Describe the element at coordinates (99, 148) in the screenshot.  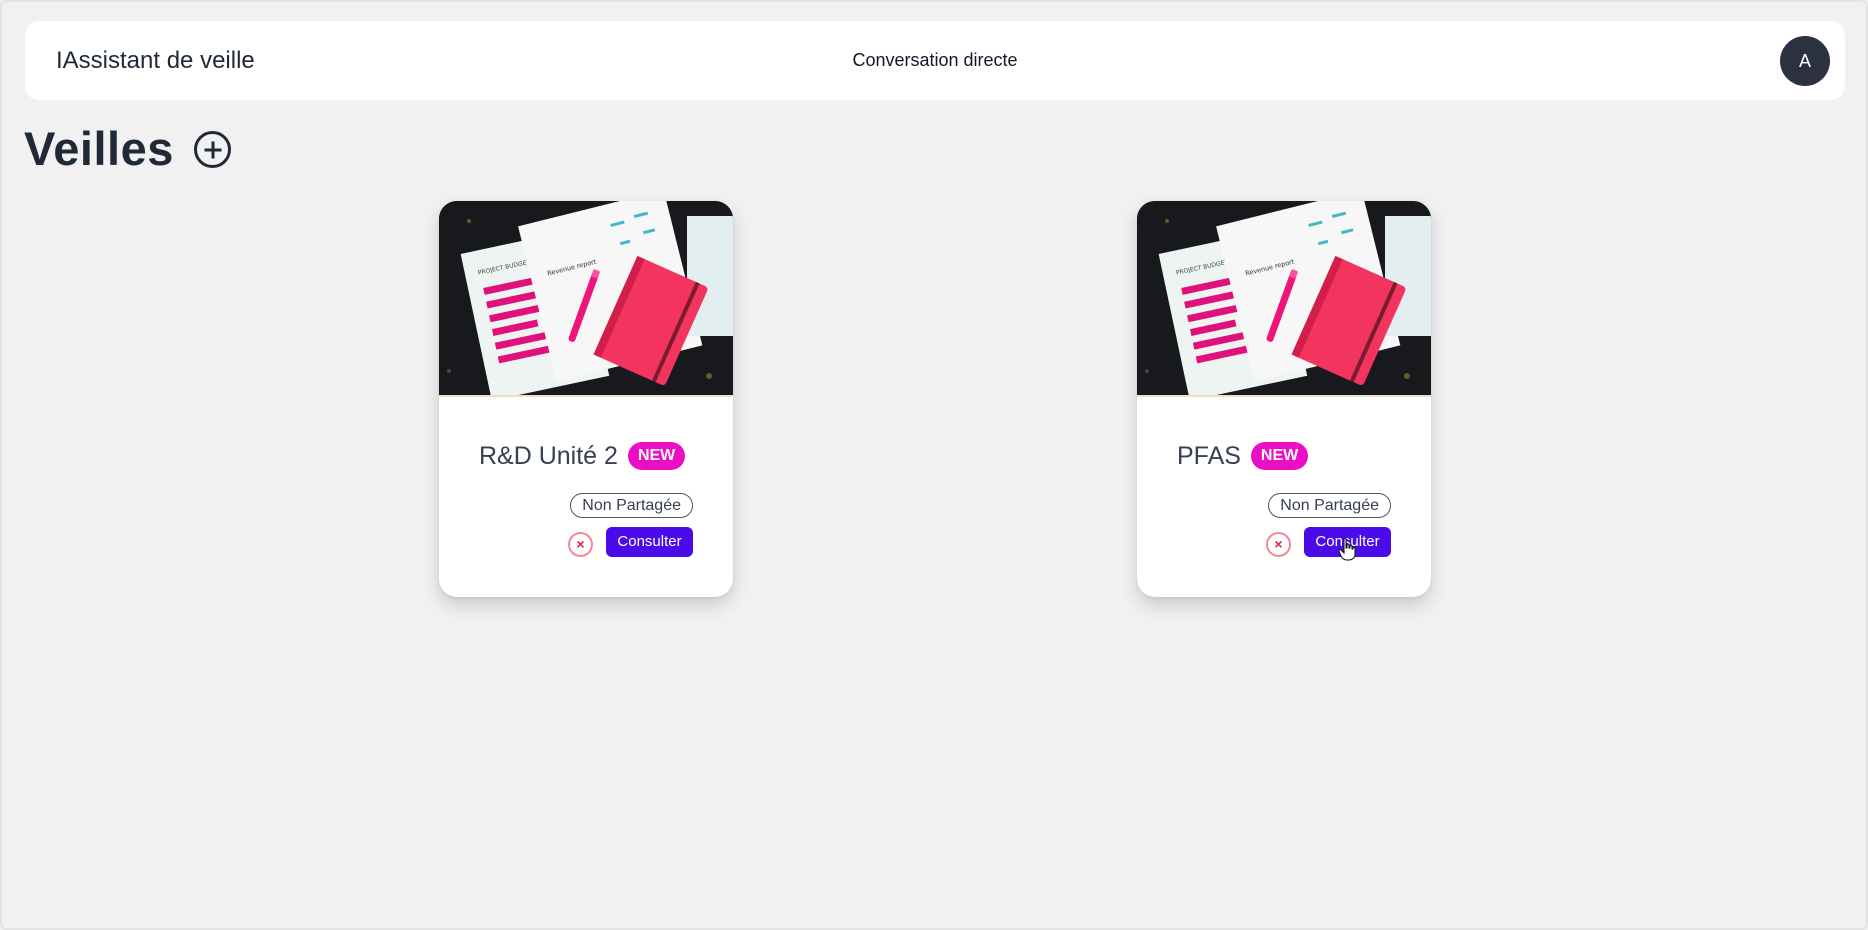
I see `page-title: Veilles` at that location.